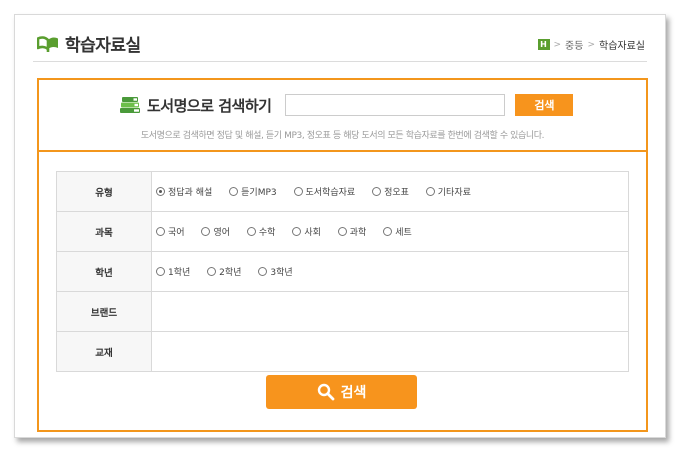 The height and width of the screenshot is (454, 682). Describe the element at coordinates (190, 192) in the screenshot. I see `radio-label: 정답과 해설` at that location.